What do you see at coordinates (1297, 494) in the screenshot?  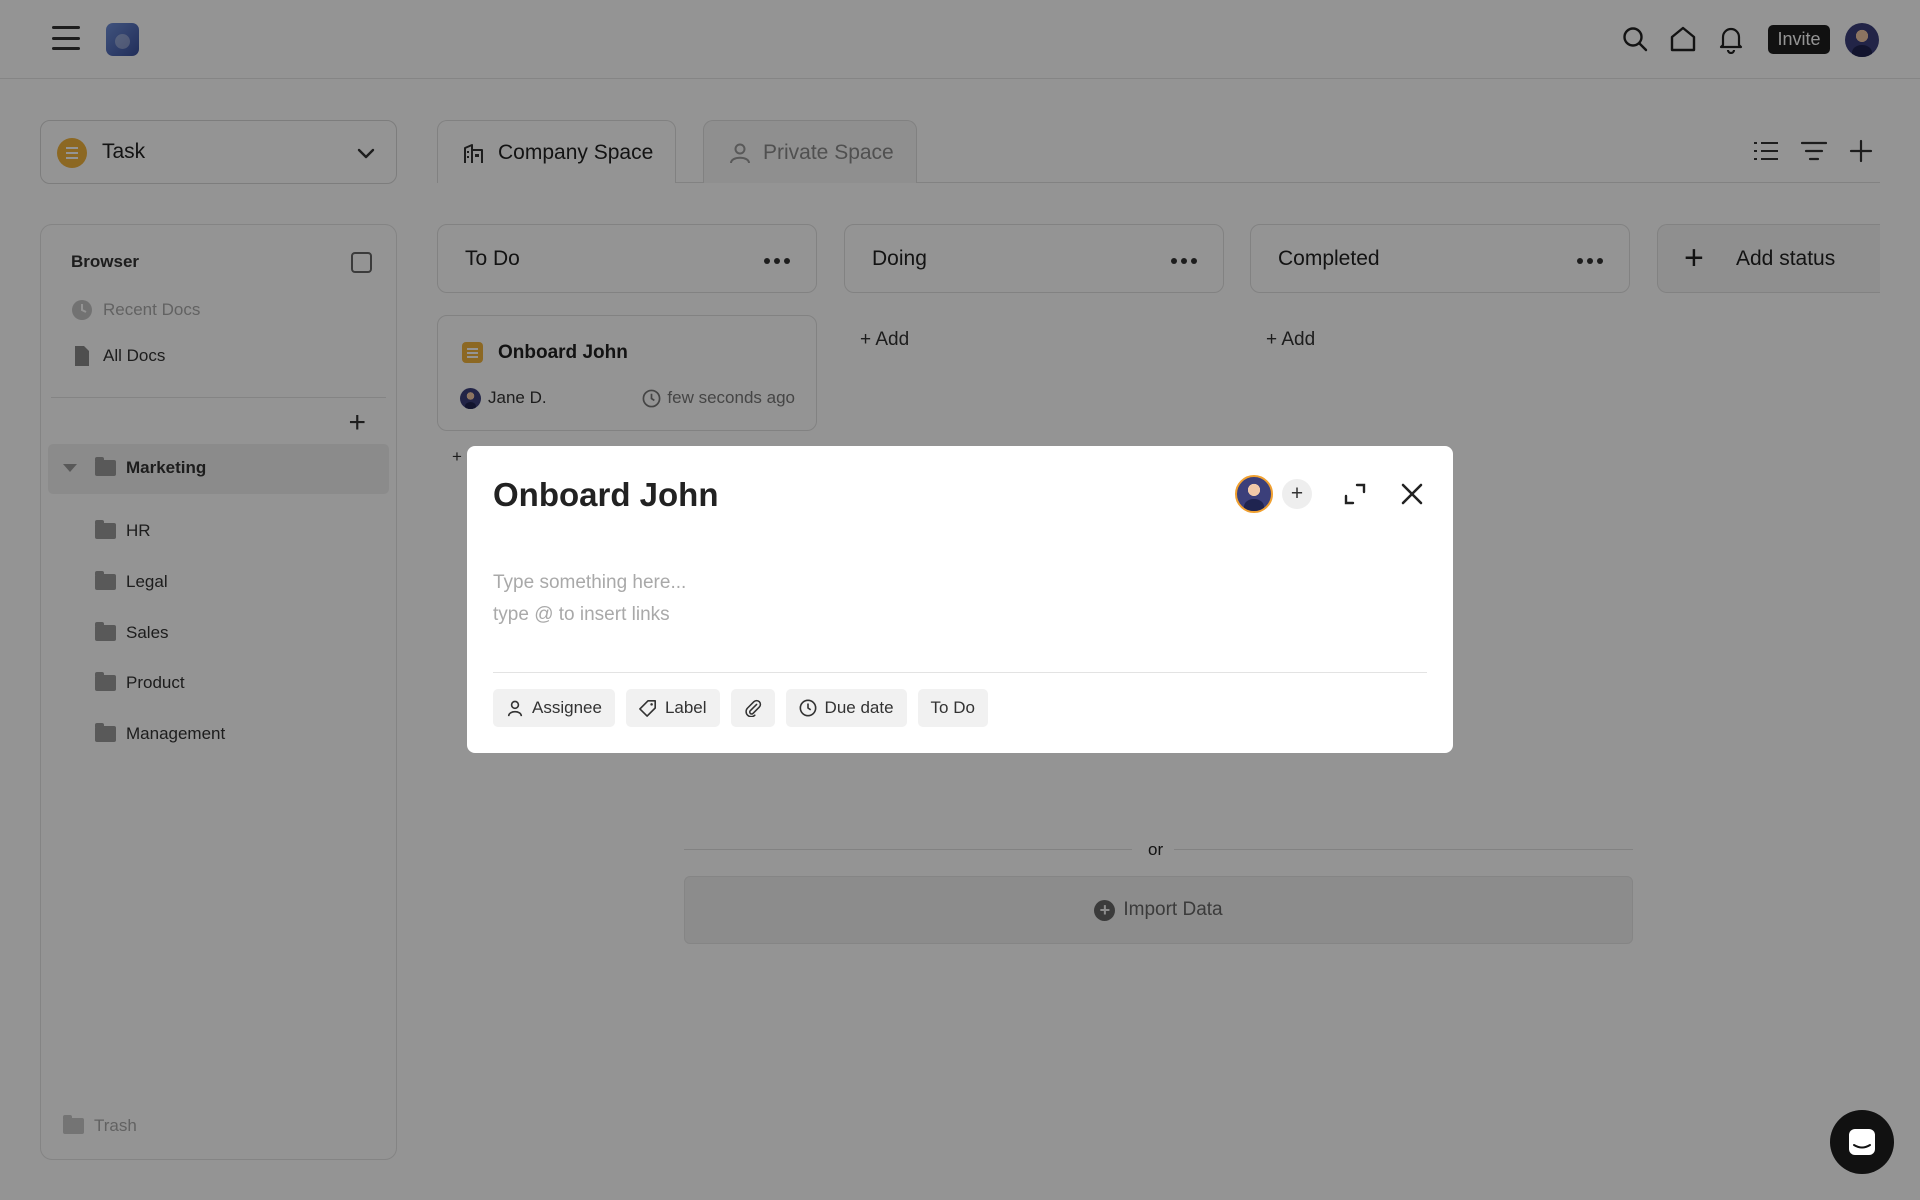 I see `add-collaborator-button: +` at bounding box center [1297, 494].